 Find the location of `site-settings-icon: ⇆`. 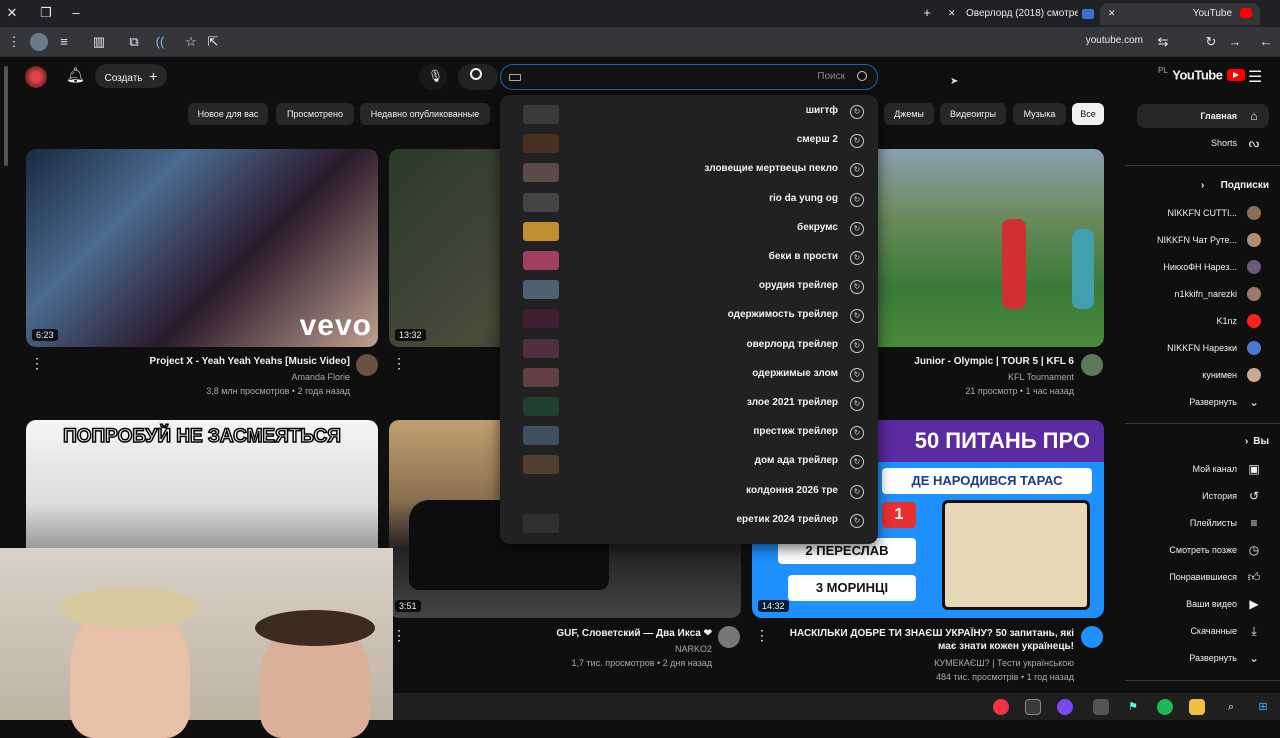

site-settings-icon: ⇆ is located at coordinates (1163, 42).